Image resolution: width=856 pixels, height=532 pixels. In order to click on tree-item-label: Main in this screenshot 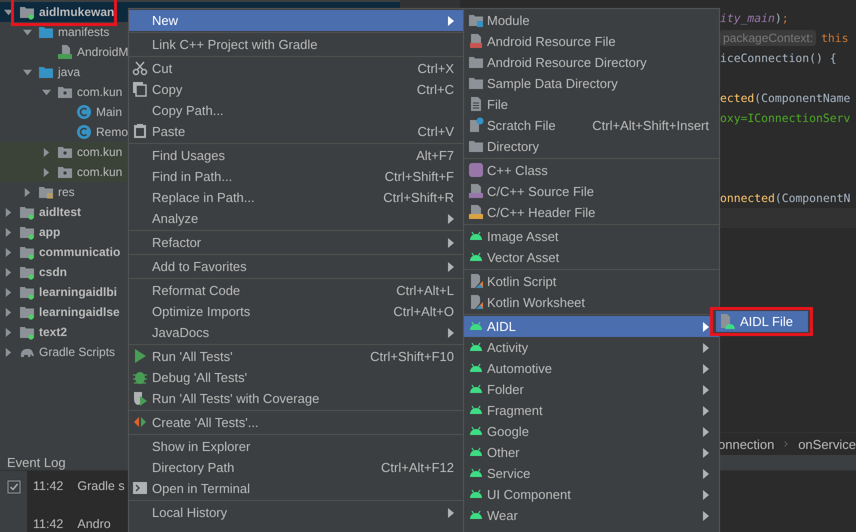, I will do `click(109, 112)`.